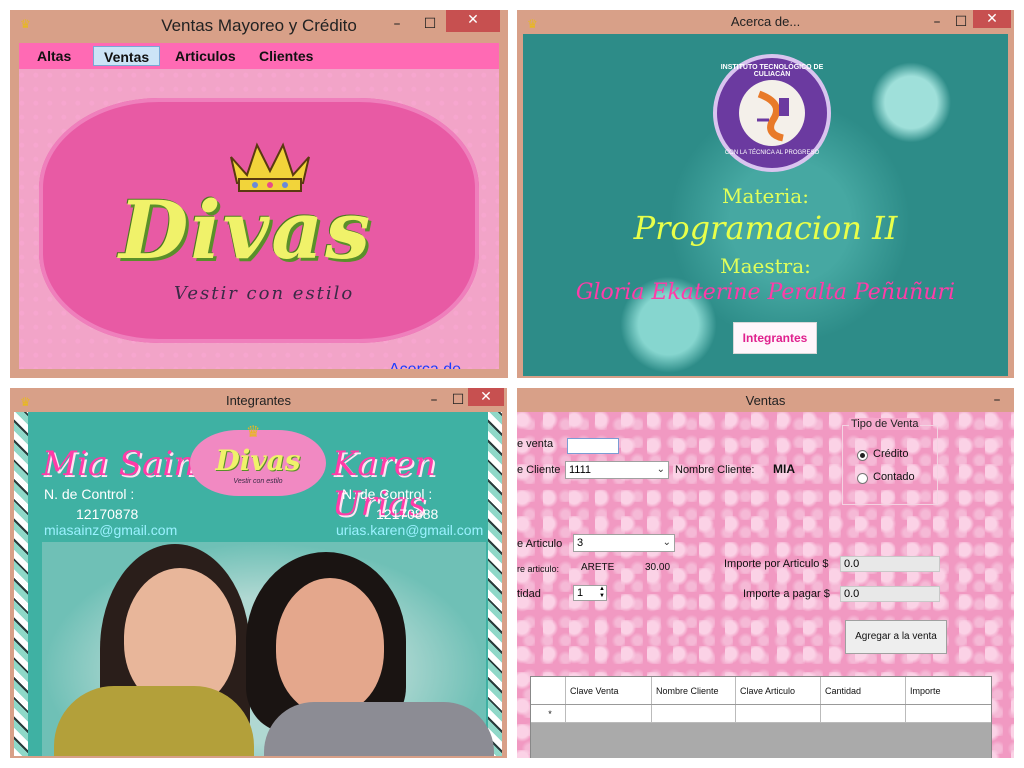 The image size is (1024, 768). I want to click on credito-radio, so click(862, 455).